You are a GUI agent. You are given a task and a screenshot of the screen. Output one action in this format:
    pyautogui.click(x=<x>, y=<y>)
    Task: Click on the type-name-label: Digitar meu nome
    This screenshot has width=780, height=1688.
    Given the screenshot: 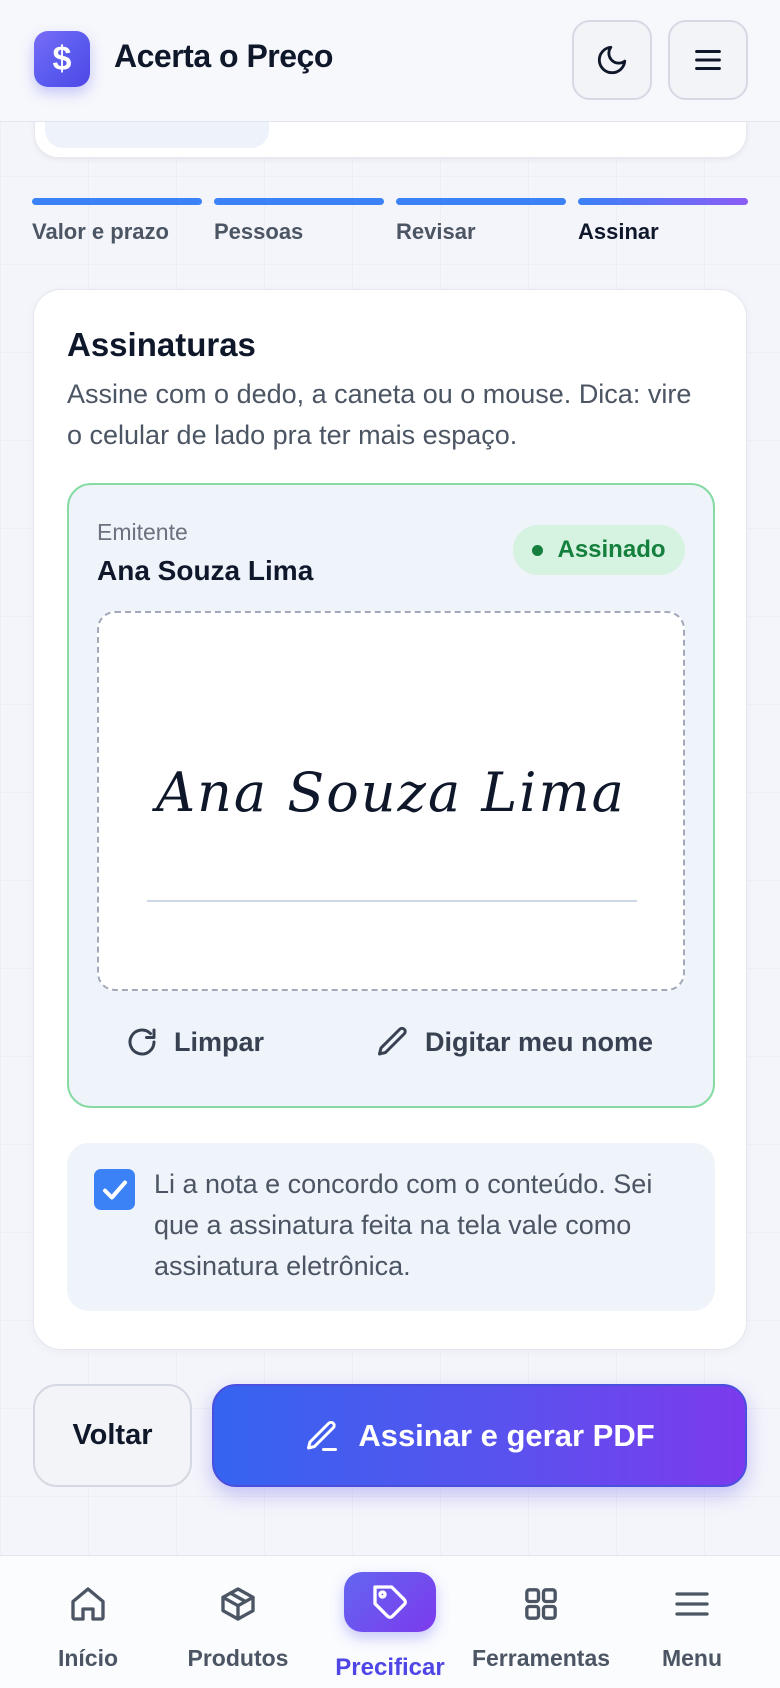 What is the action you would take?
    pyautogui.click(x=539, y=1041)
    